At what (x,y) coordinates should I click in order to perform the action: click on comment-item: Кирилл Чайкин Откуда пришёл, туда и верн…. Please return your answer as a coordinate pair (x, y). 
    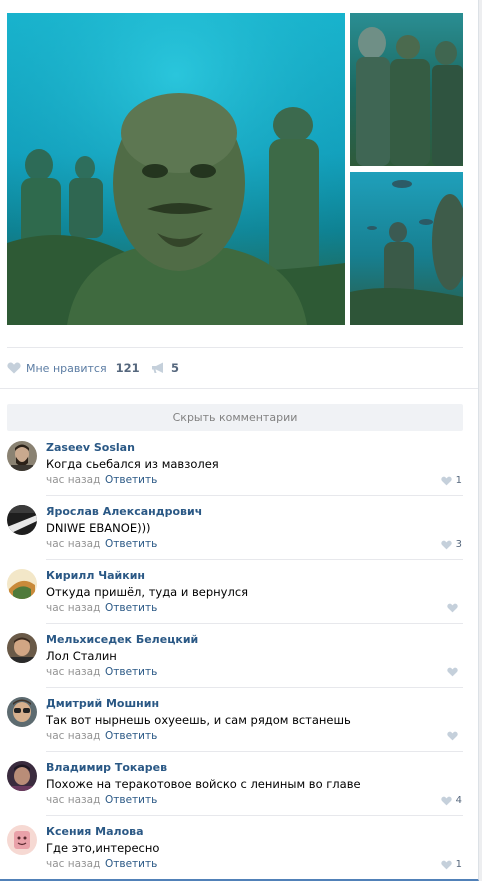
    Looking at the image, I should click on (239, 592).